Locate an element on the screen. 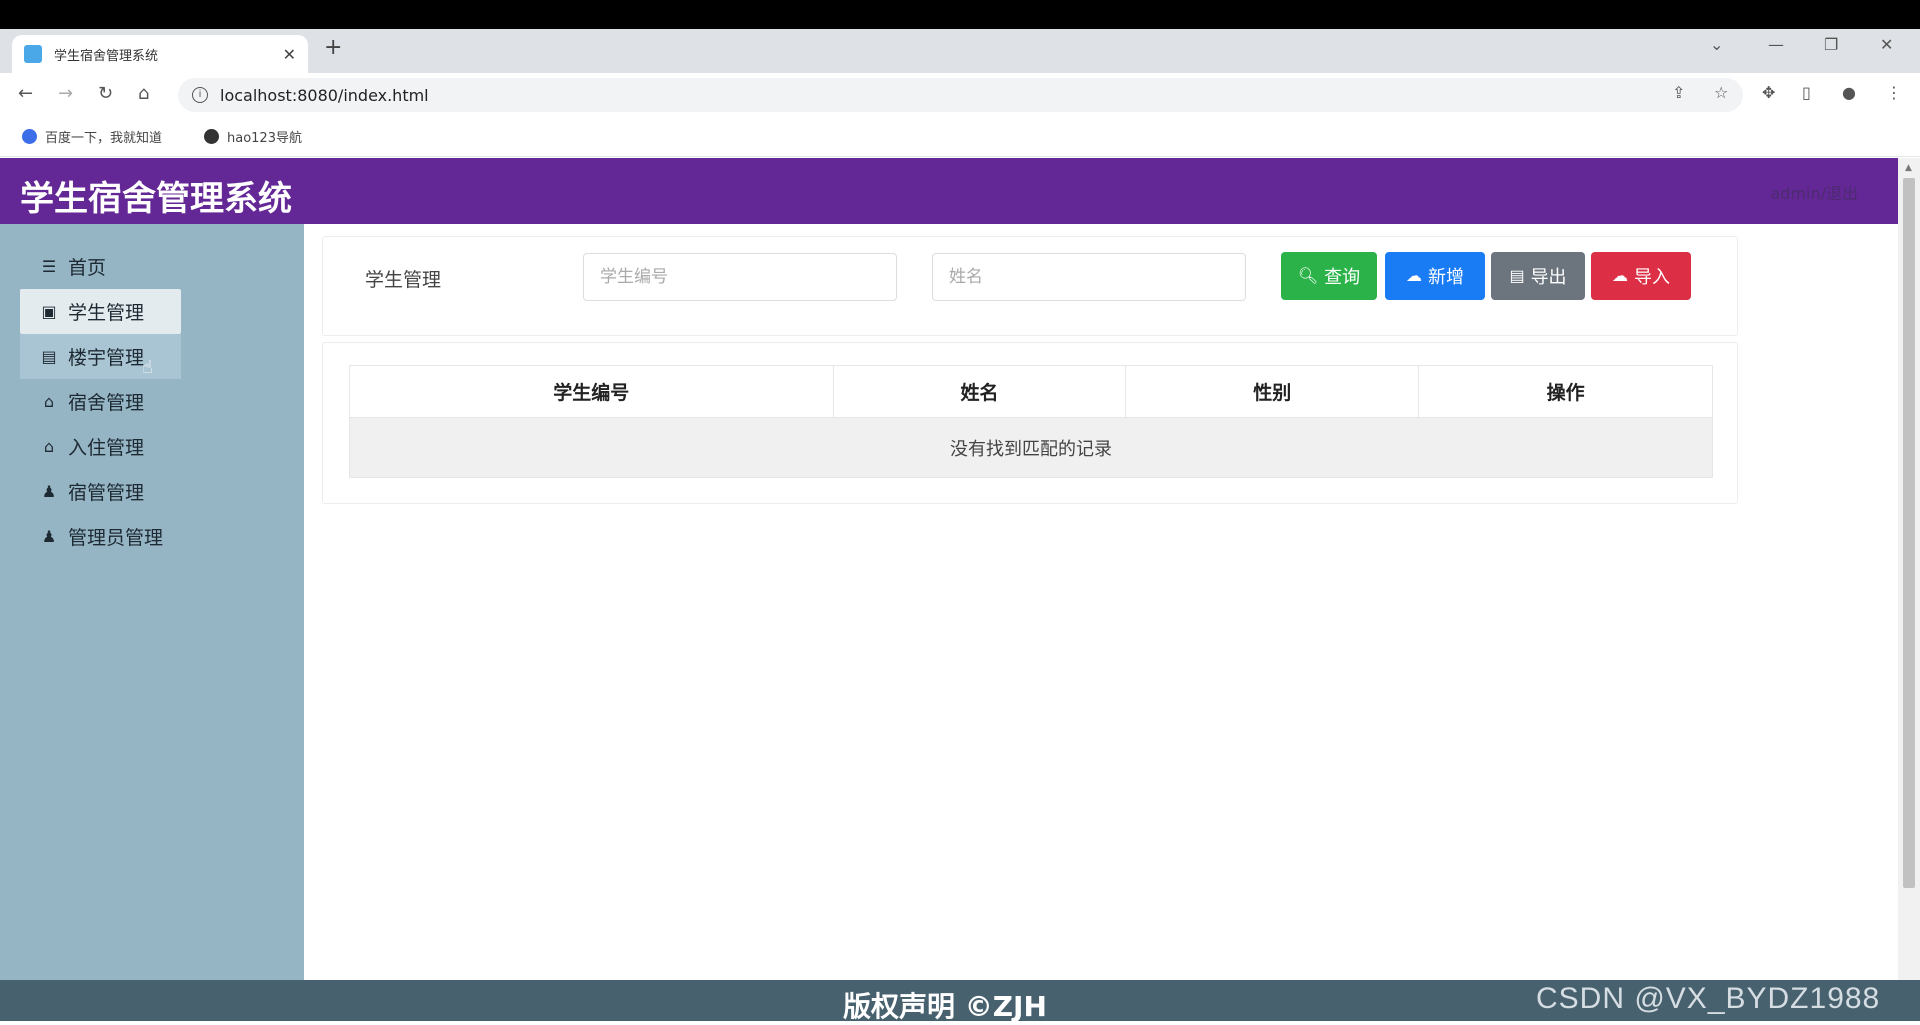  table-header-row: 学生编号 姓名 性别 操作 is located at coordinates (1031, 391).